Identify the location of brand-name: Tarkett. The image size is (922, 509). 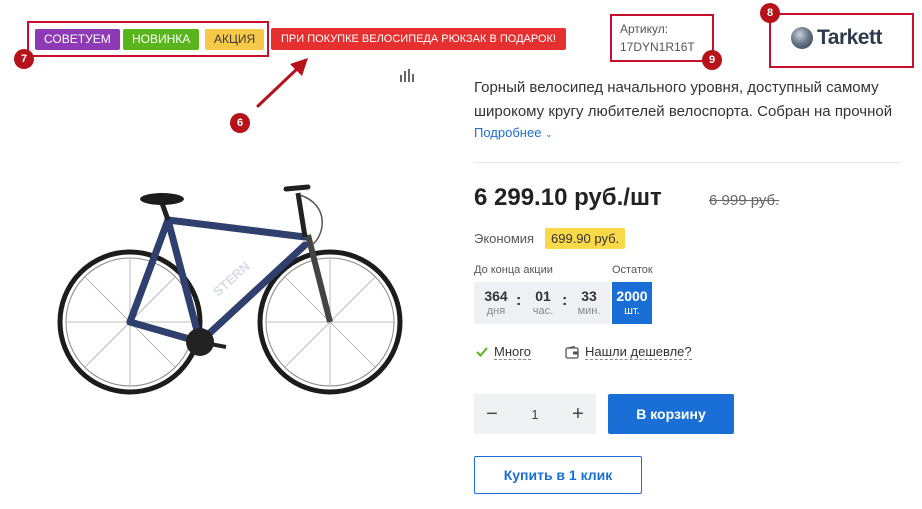
(849, 37).